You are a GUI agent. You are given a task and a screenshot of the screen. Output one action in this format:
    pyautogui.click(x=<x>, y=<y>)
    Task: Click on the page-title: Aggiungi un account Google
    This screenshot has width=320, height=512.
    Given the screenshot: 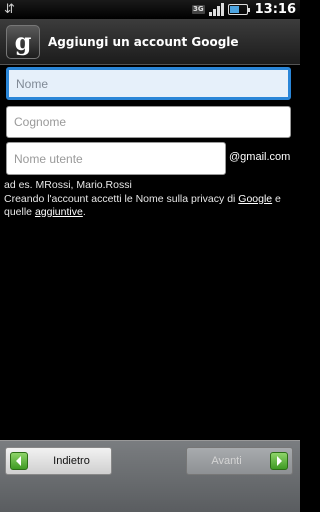 What is the action you would take?
    pyautogui.click(x=143, y=41)
    